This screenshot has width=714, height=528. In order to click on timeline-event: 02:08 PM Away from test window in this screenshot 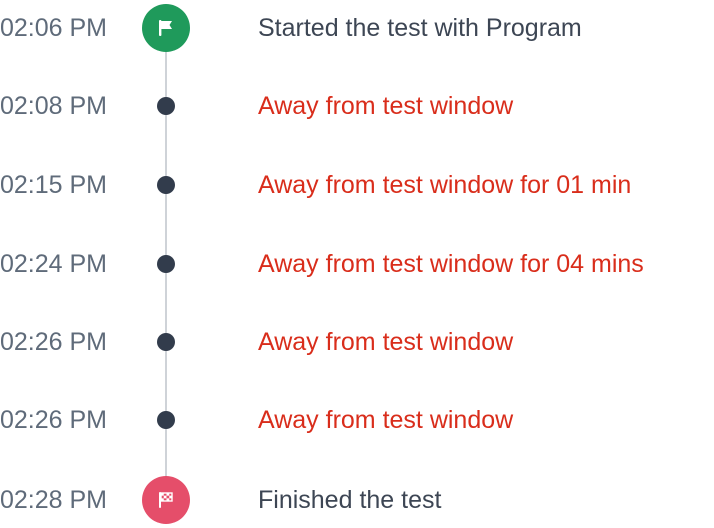, I will do `click(357, 106)`.